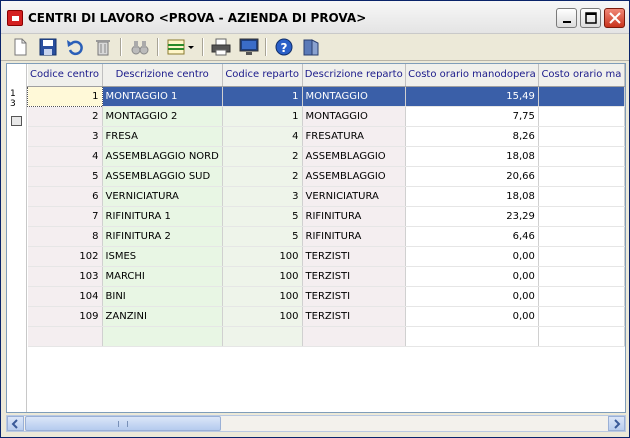  Describe the element at coordinates (472, 96) in the screenshot. I see `cell-costo-orario-manodopera: 15,49` at that location.